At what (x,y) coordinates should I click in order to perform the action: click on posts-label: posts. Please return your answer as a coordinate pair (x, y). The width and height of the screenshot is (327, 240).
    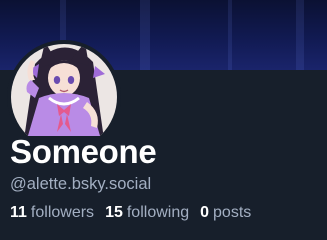
    Looking at the image, I should click on (232, 212).